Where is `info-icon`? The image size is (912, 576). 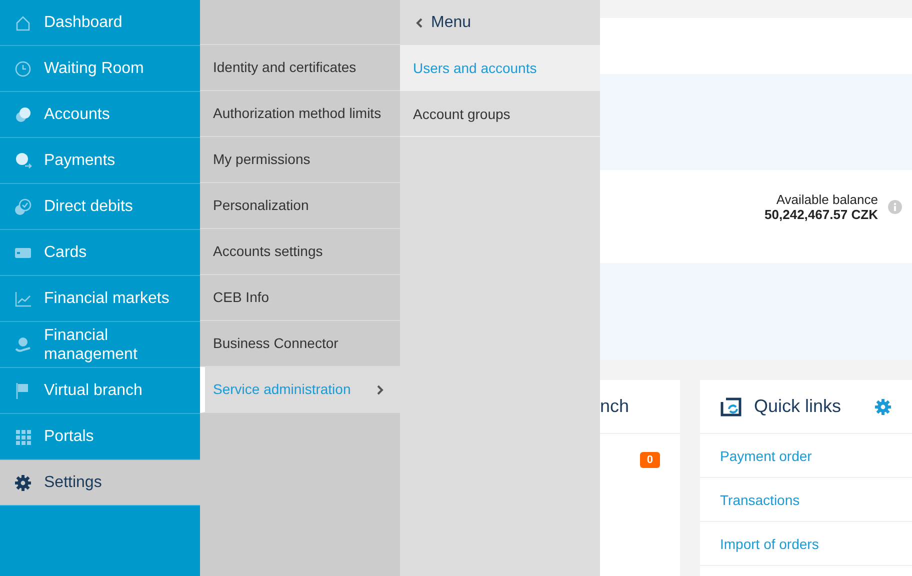
info-icon is located at coordinates (895, 207).